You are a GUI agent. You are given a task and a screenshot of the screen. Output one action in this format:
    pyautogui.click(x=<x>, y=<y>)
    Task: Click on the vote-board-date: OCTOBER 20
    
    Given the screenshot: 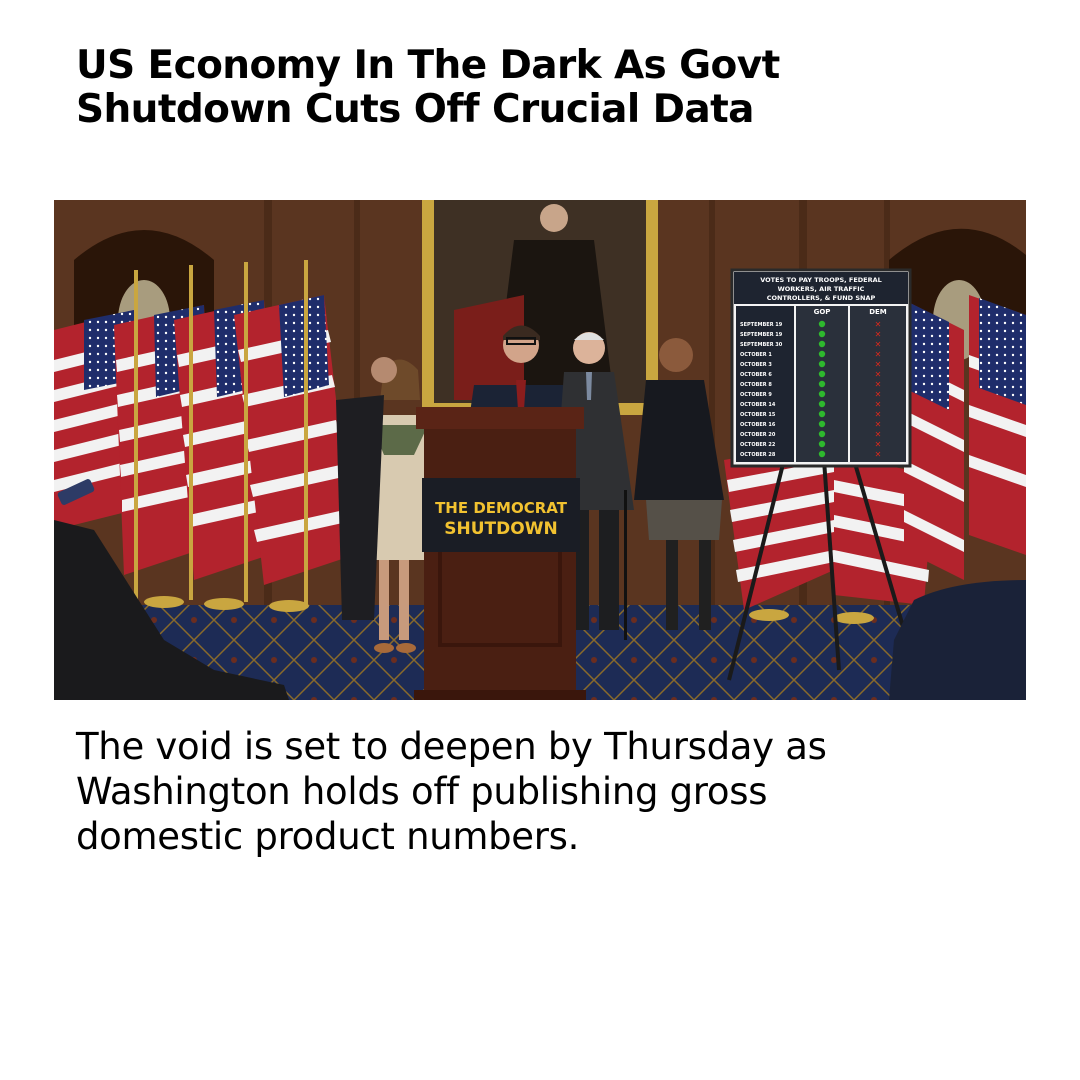 What is the action you would take?
    pyautogui.click(x=758, y=435)
    